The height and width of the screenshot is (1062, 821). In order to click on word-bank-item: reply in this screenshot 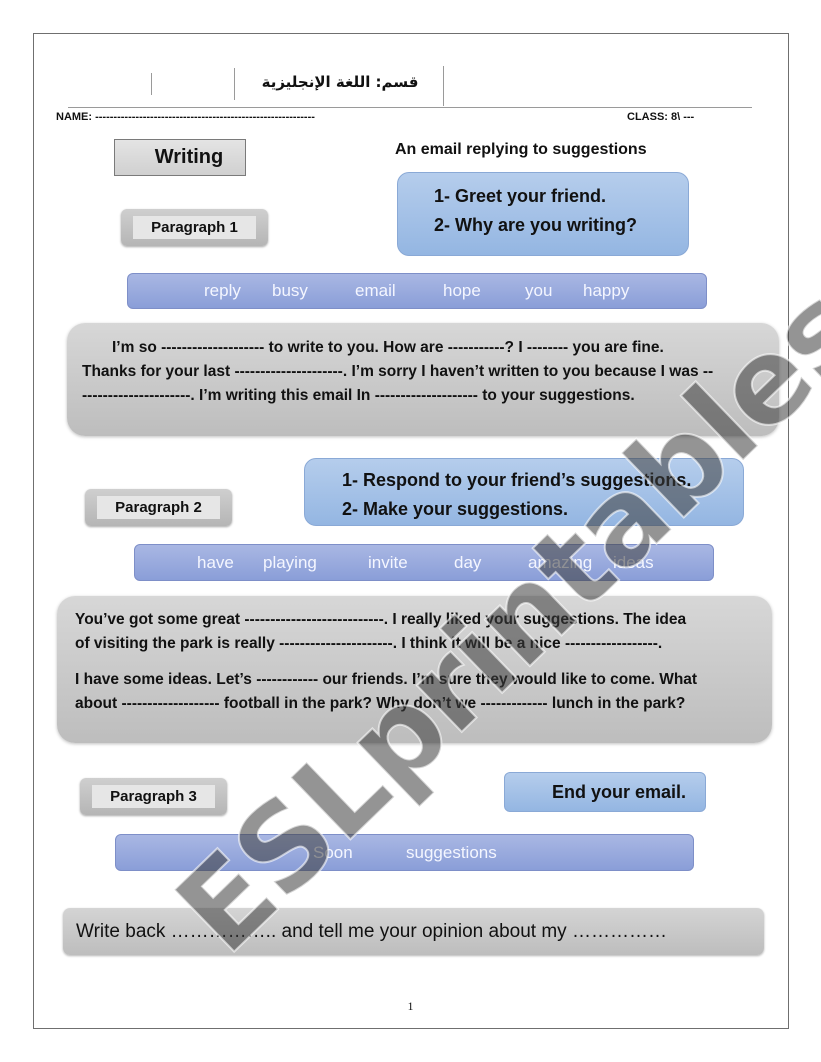, I will do `click(222, 290)`.